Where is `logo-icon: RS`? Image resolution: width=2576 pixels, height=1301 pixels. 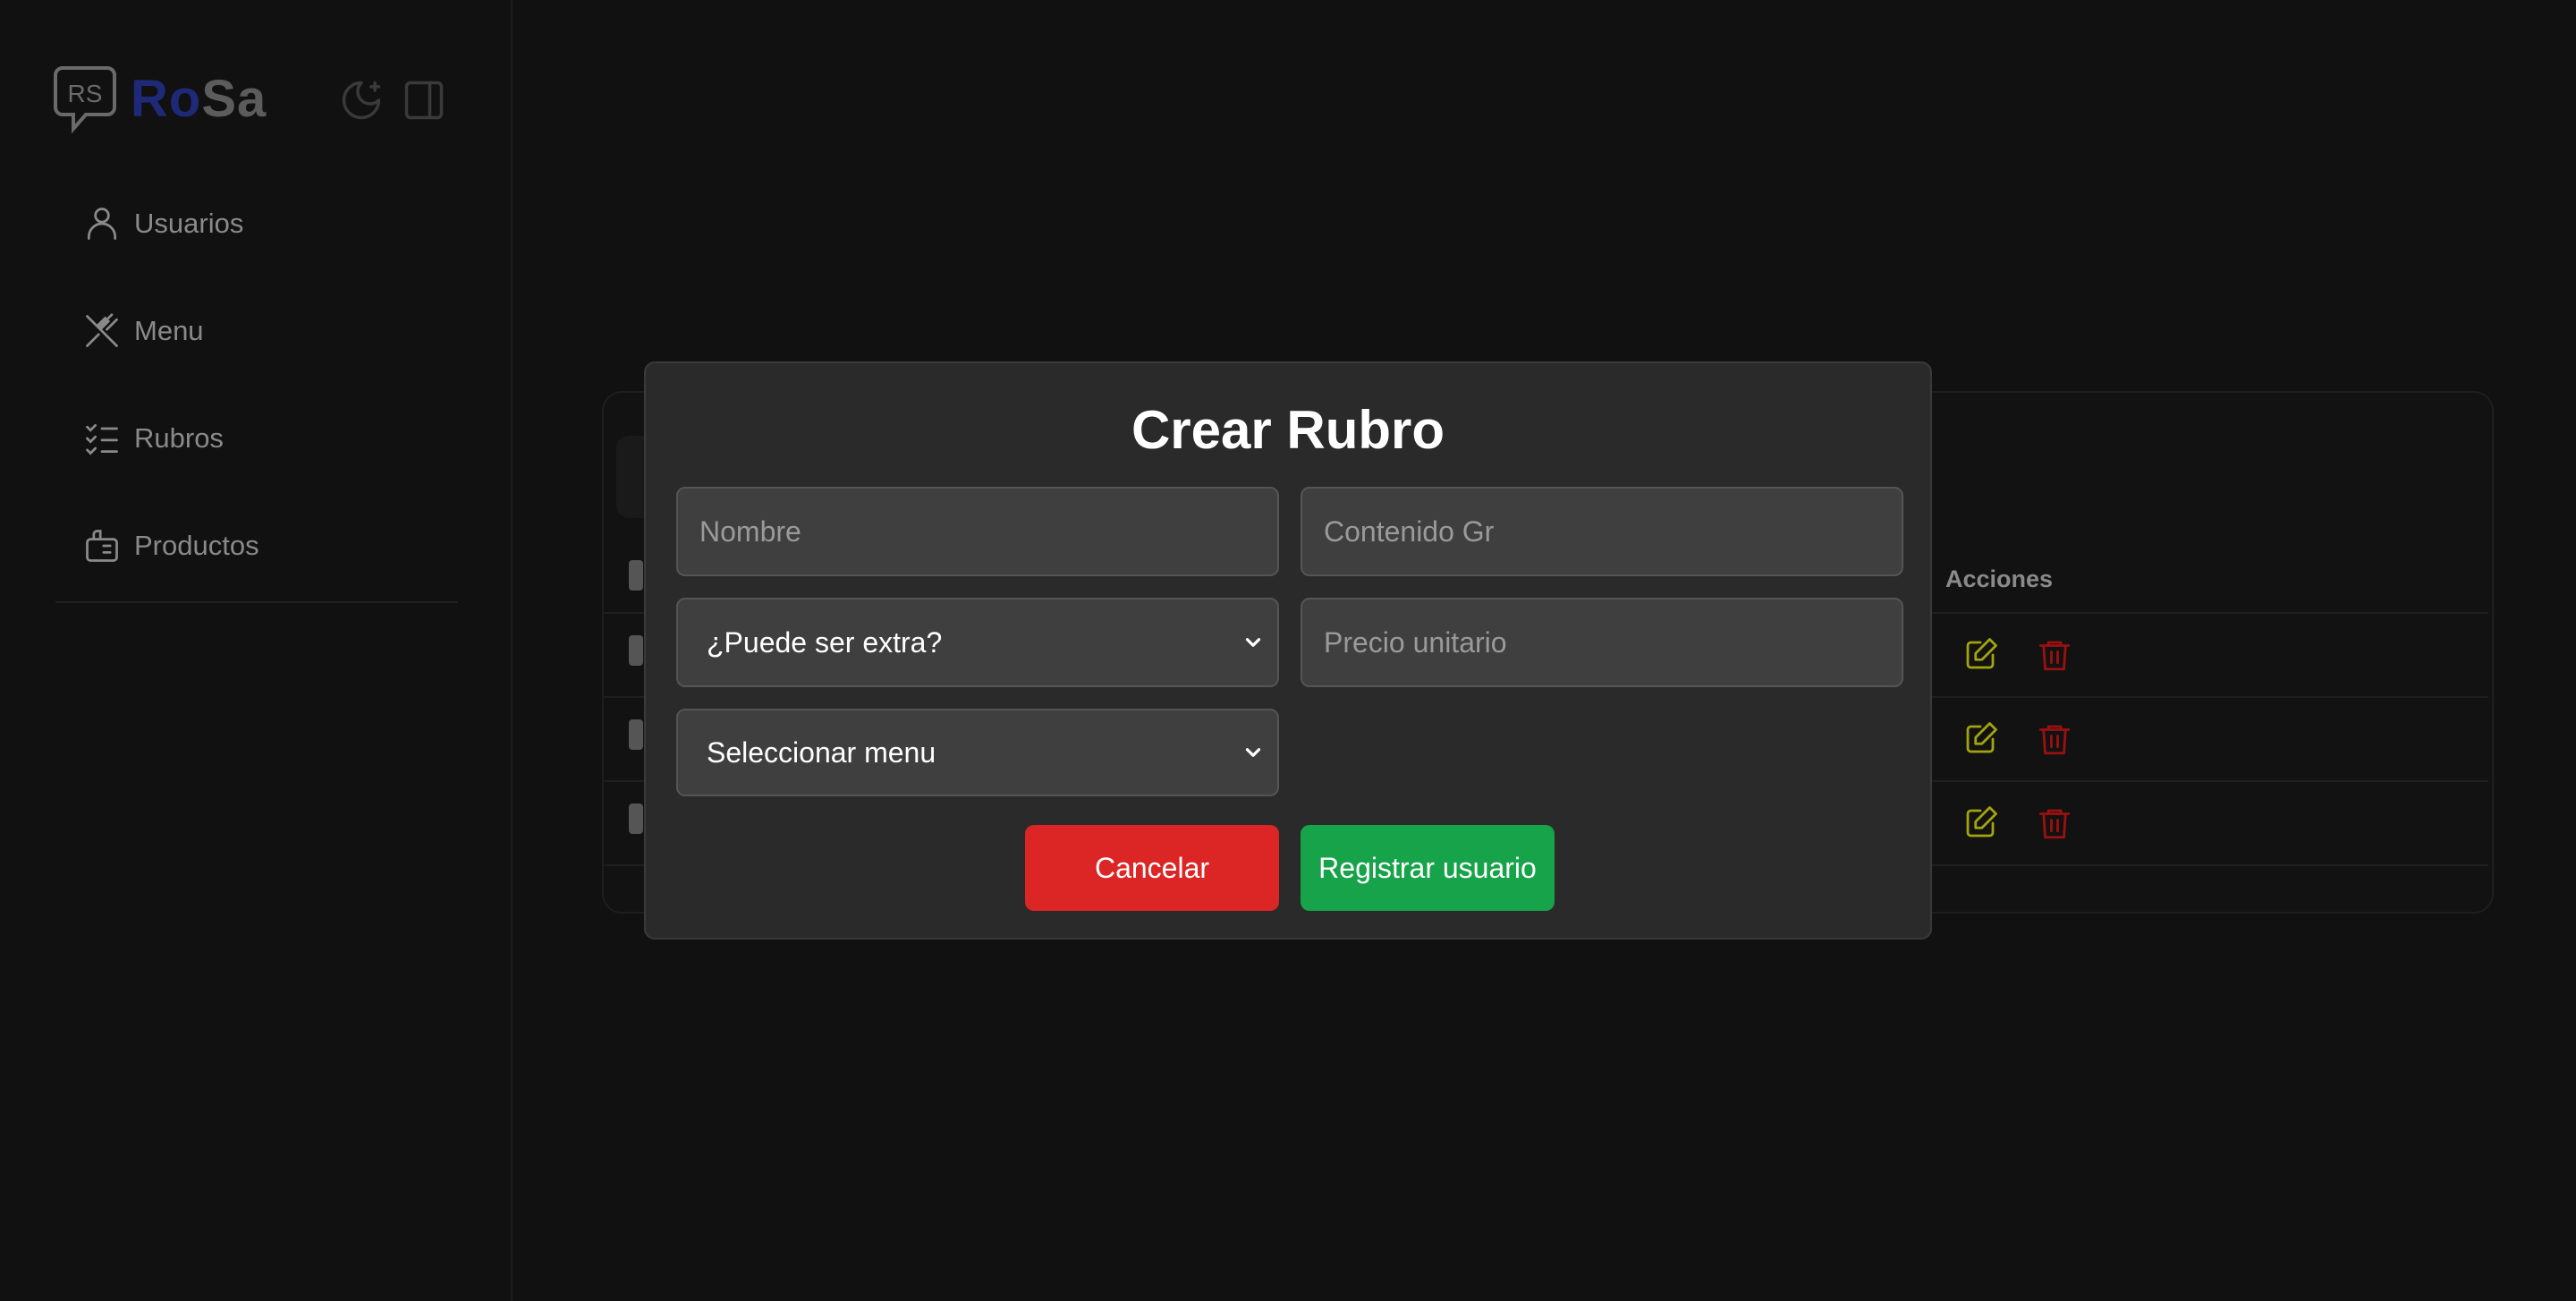 logo-icon: RS is located at coordinates (85, 100).